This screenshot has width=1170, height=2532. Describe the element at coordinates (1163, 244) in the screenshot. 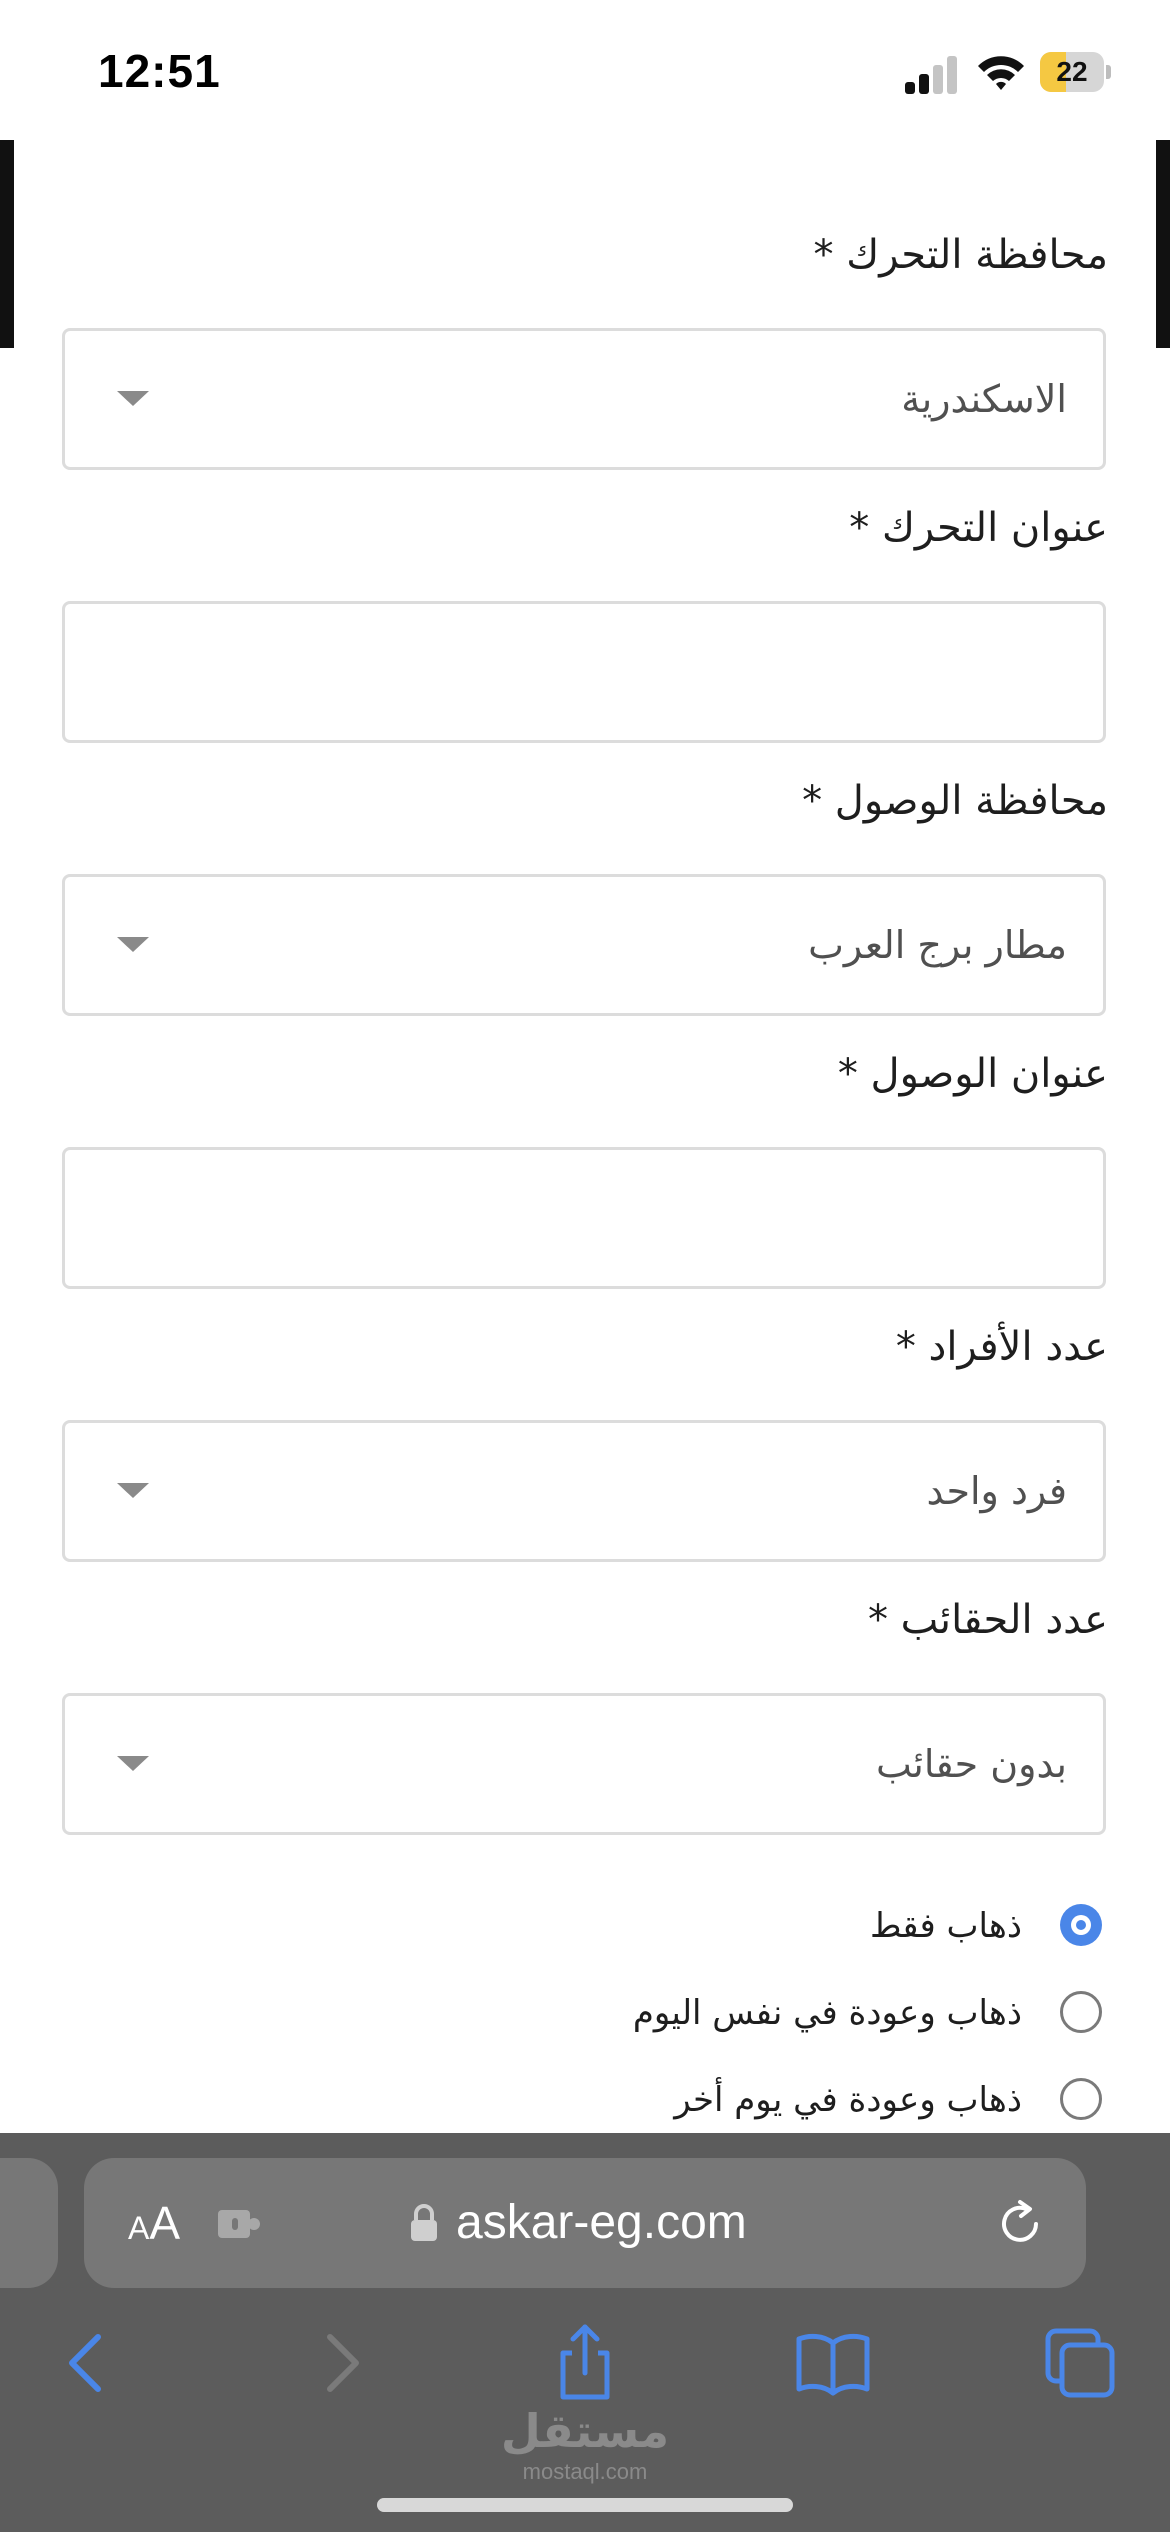

I see `page-edge-right` at that location.